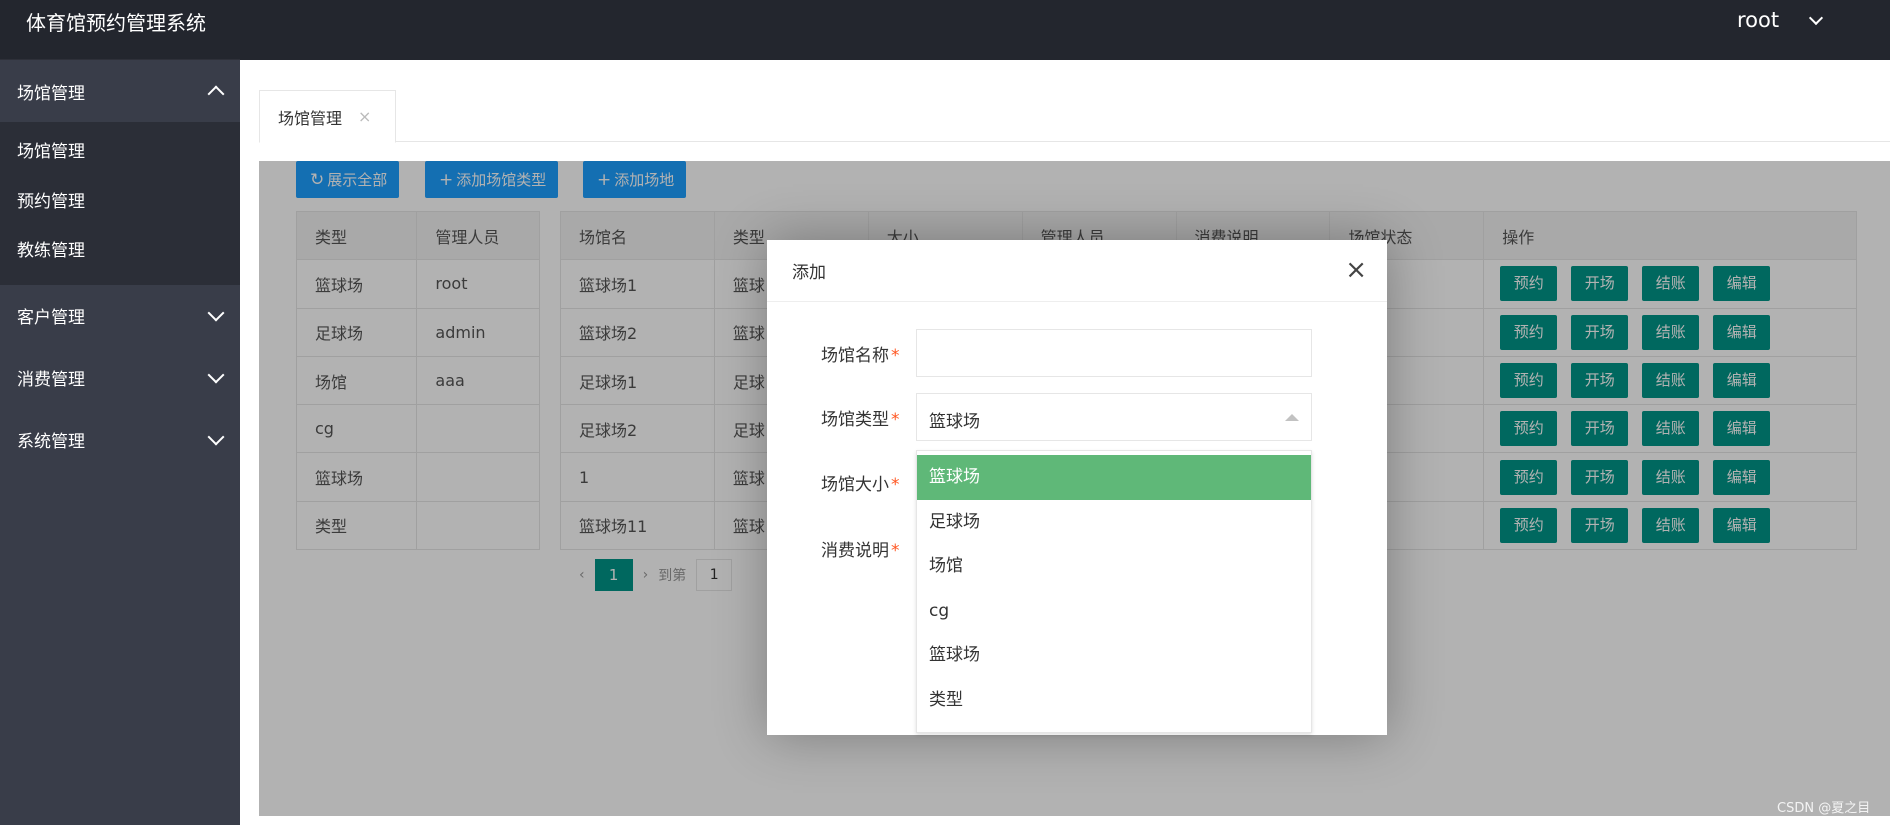  Describe the element at coordinates (120, 91) in the screenshot. I see `sidebar-group-venue: 场馆管理` at that location.